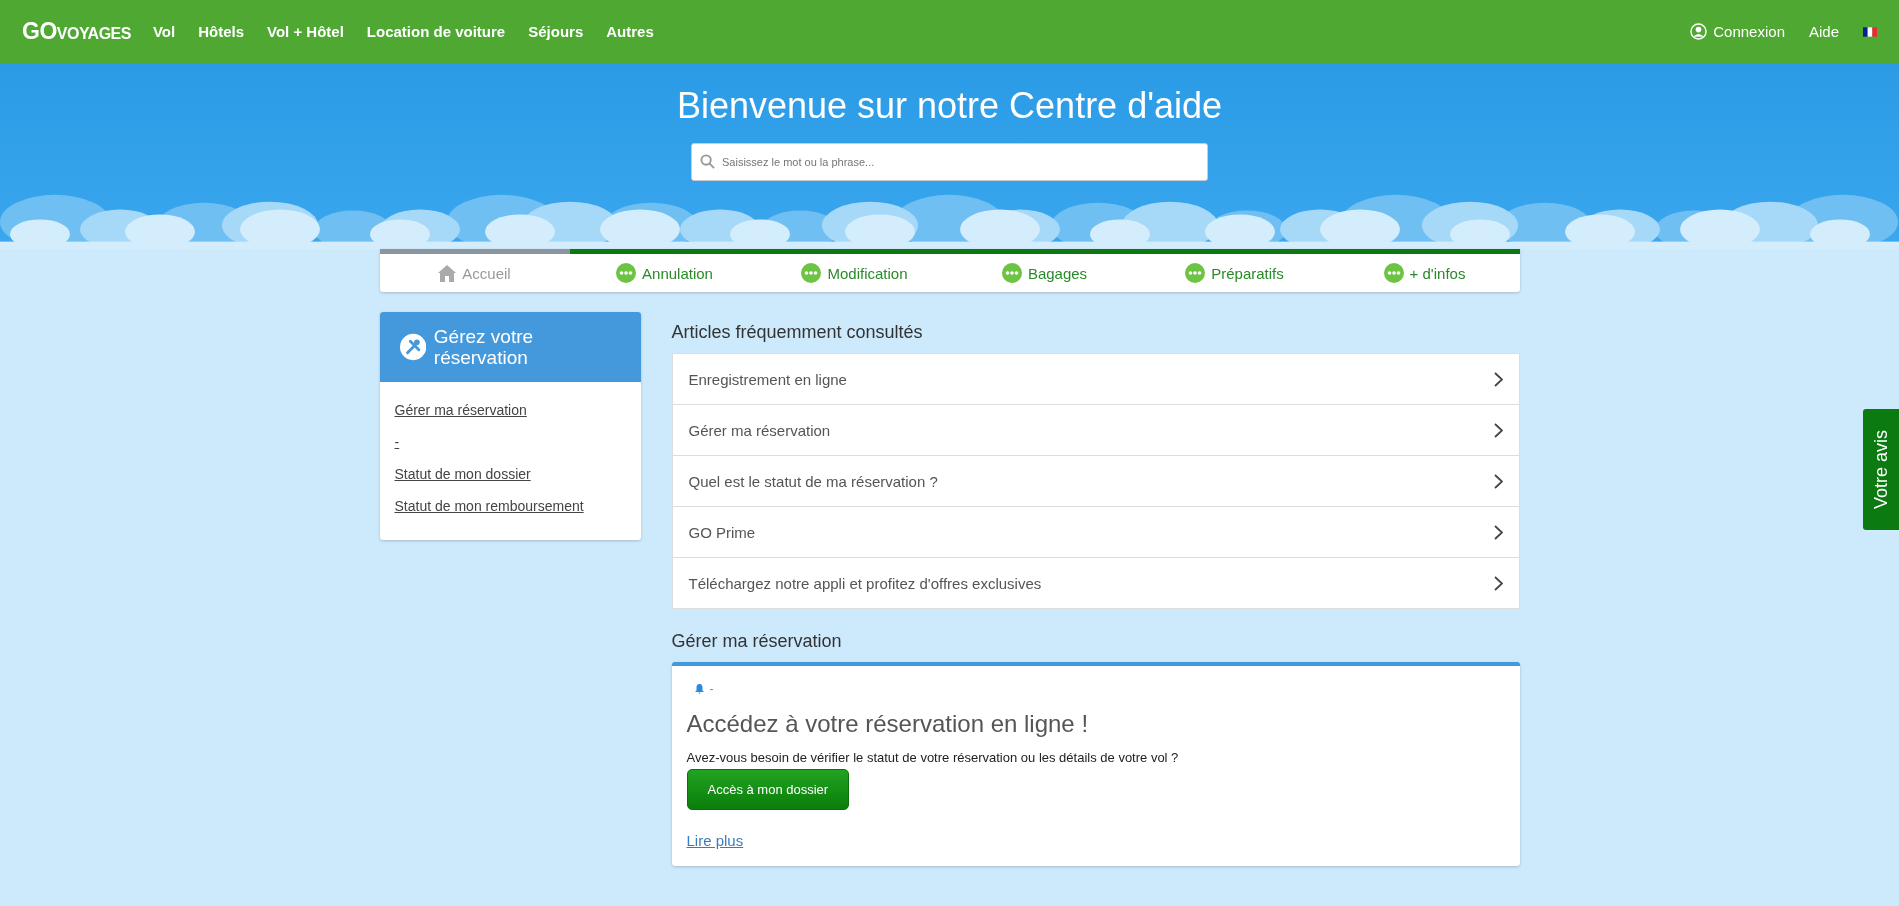  What do you see at coordinates (556, 31) in the screenshot?
I see `nav-link: Séjours` at bounding box center [556, 31].